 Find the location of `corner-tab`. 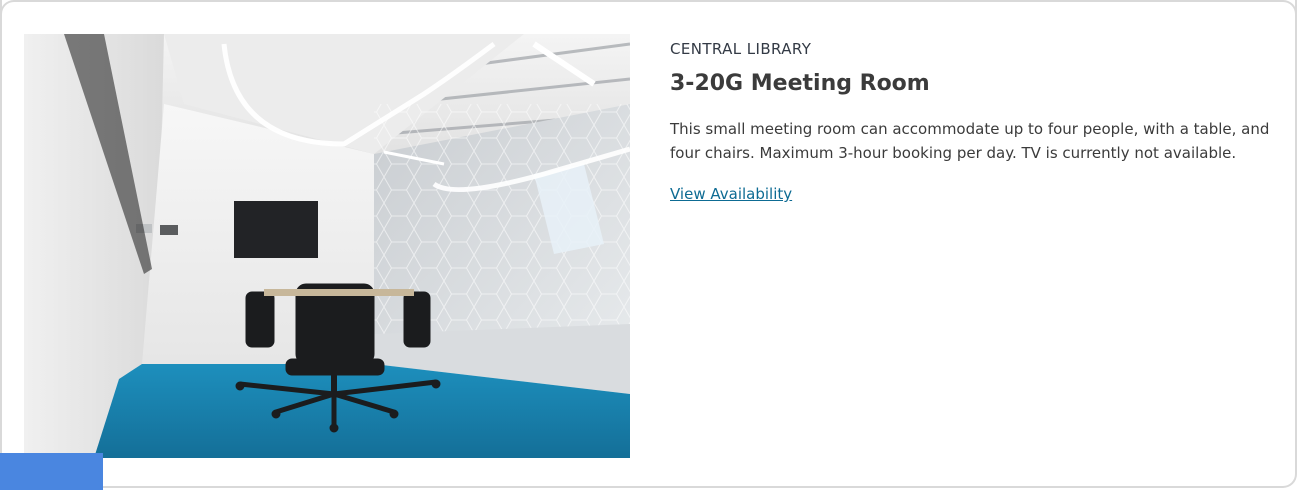

corner-tab is located at coordinates (51, 471).